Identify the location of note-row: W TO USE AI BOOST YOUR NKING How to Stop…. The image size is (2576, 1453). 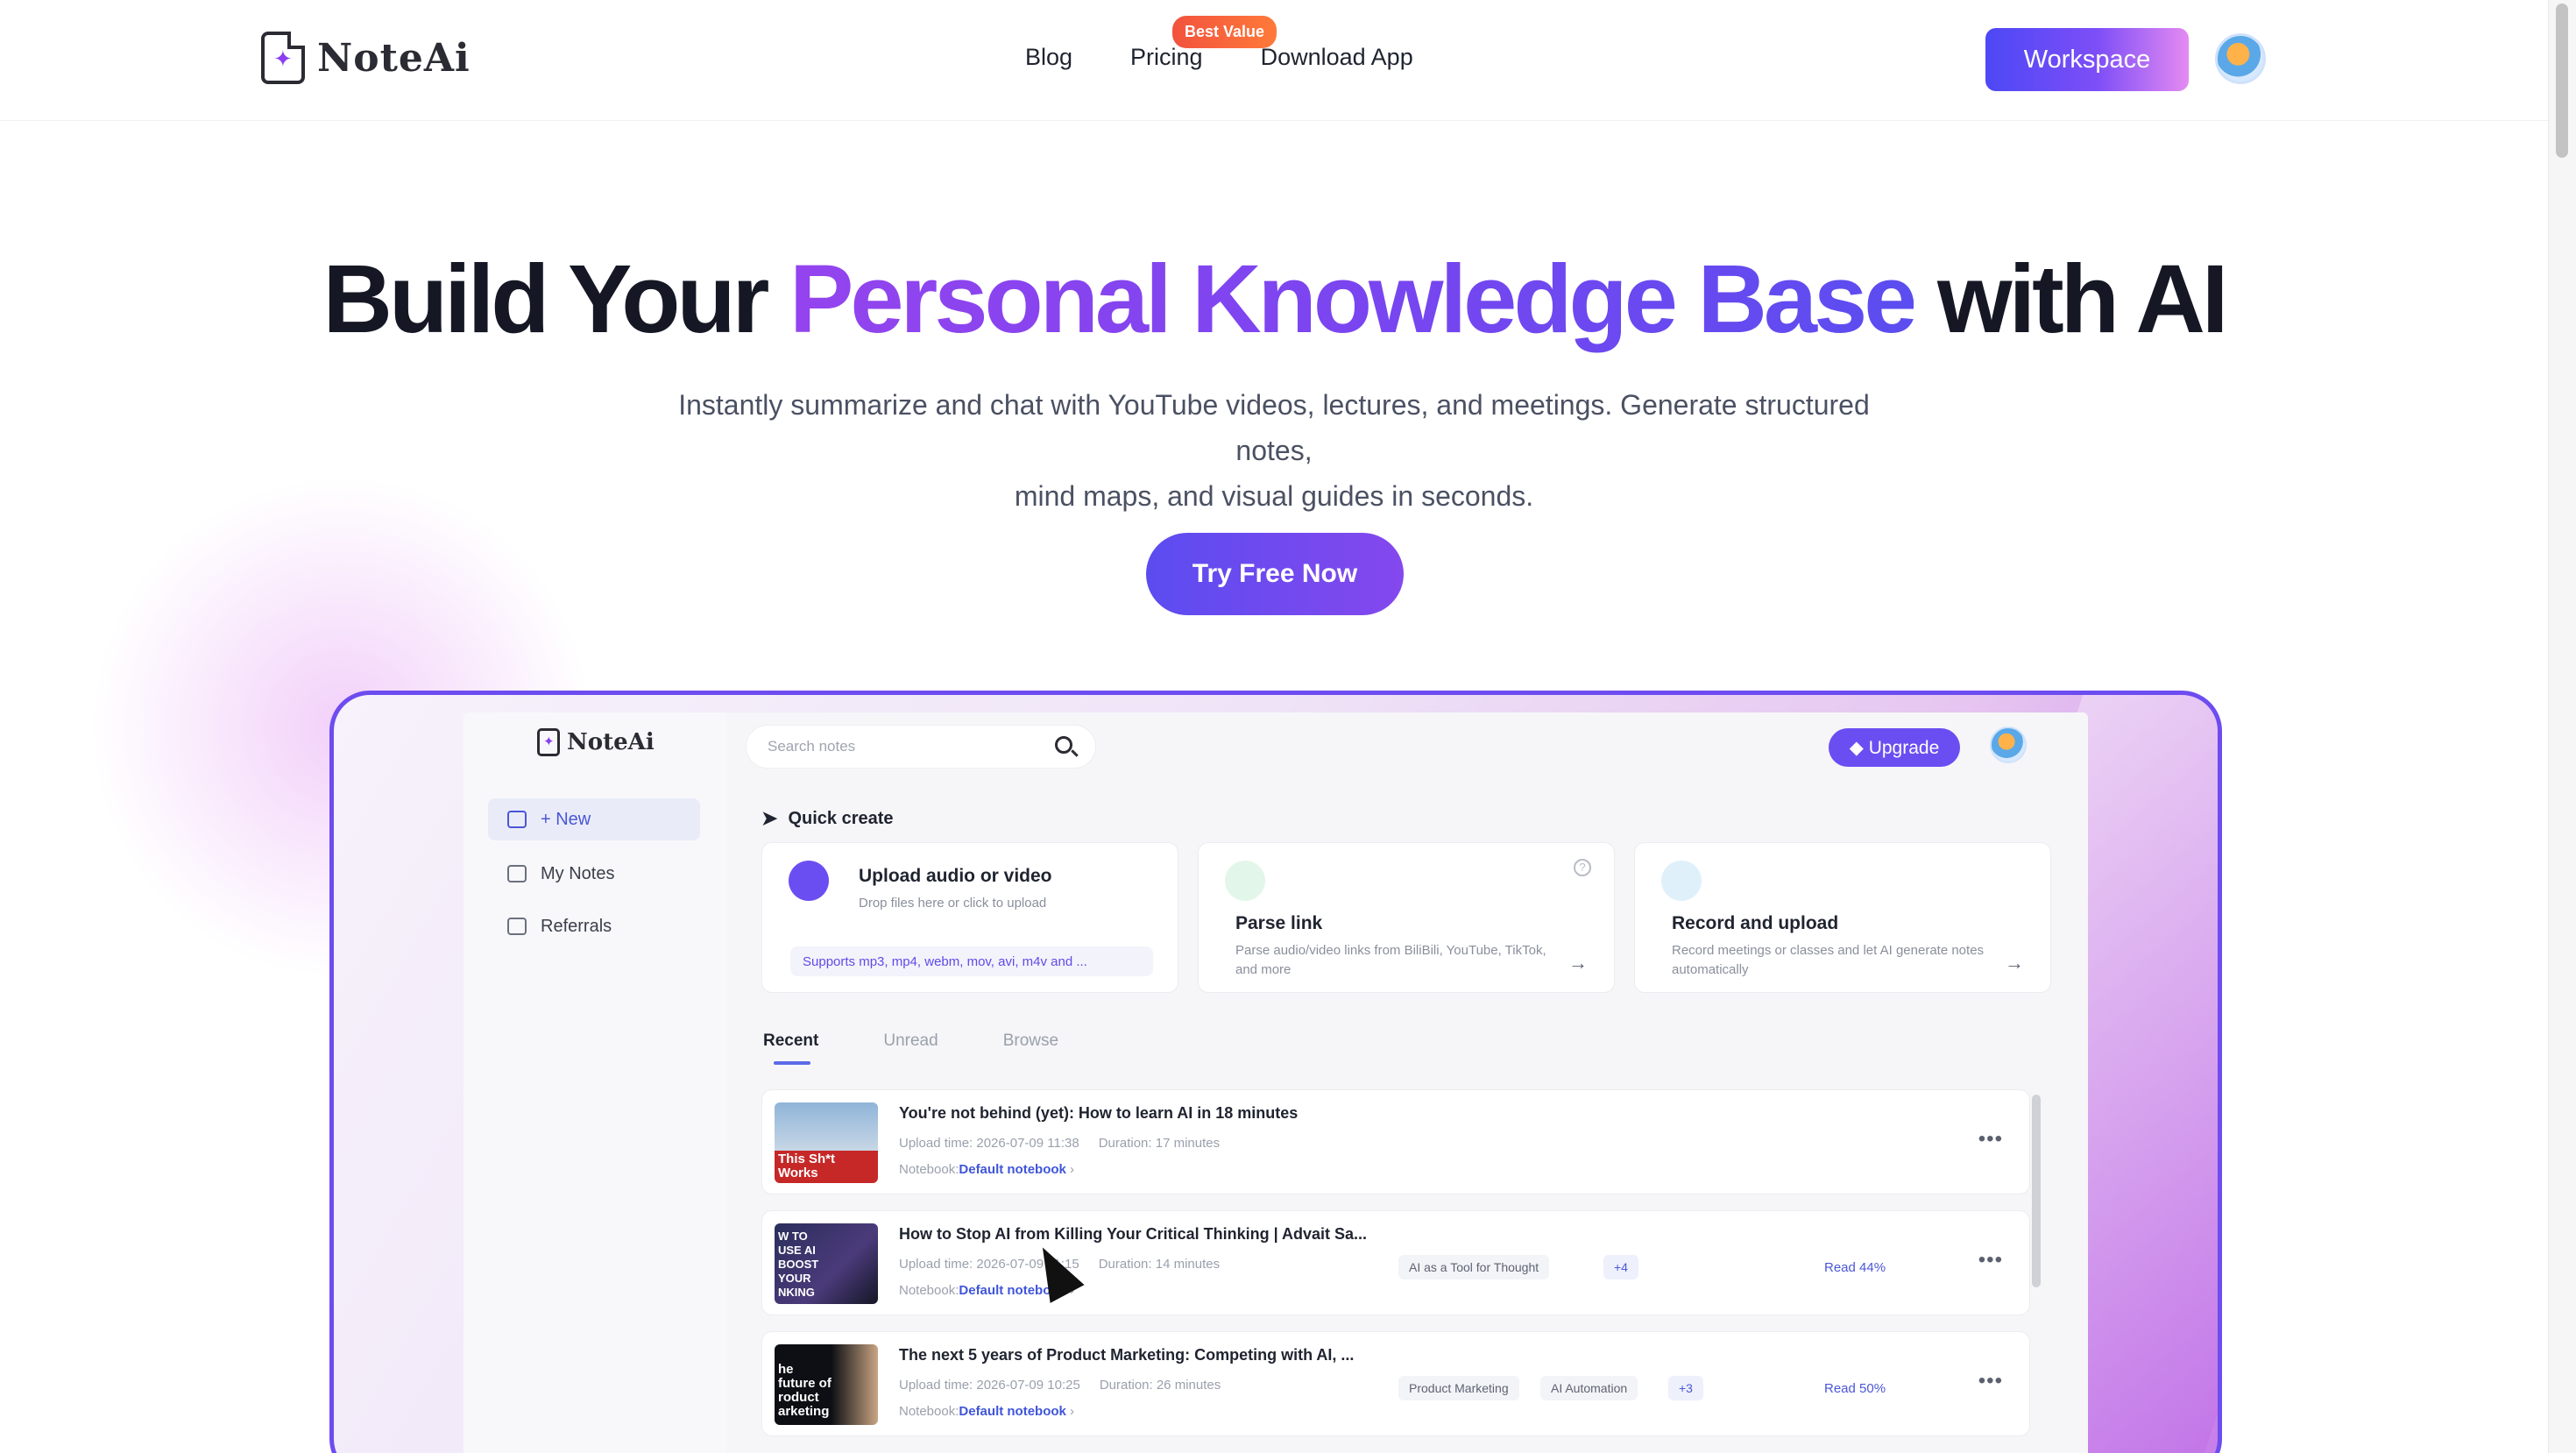
(1395, 1262).